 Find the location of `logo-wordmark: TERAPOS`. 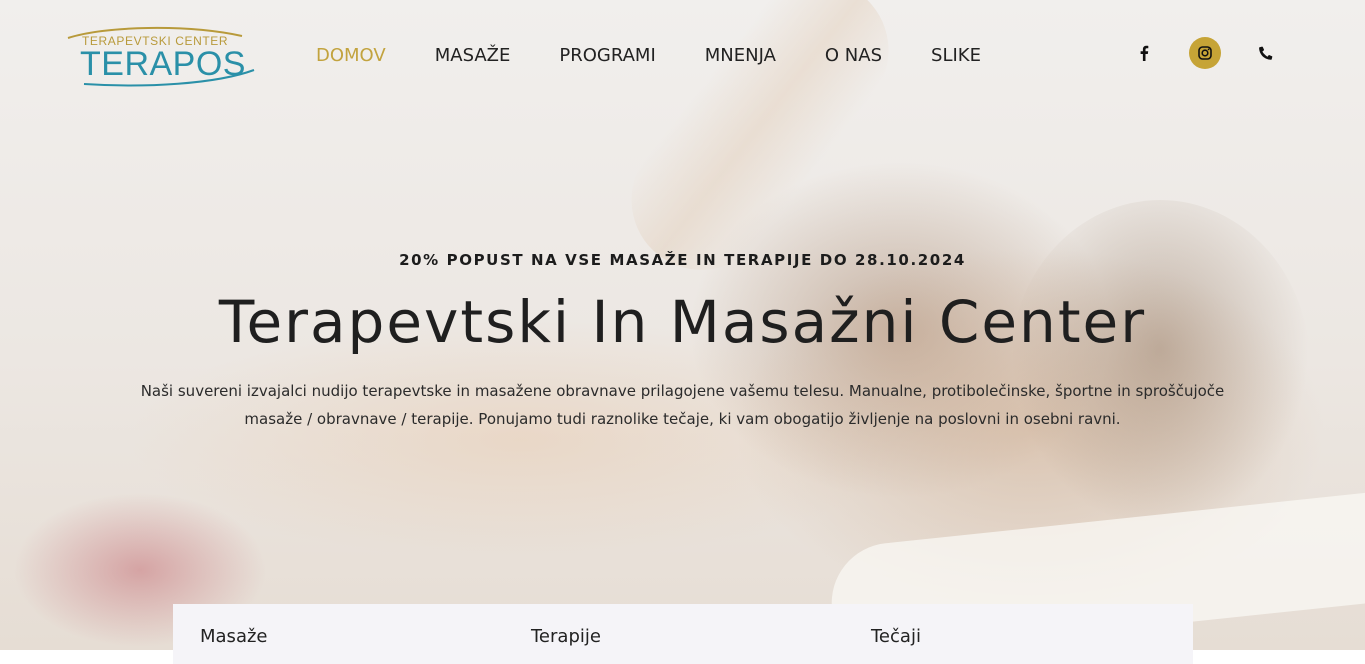

logo-wordmark: TERAPOS is located at coordinates (163, 64).